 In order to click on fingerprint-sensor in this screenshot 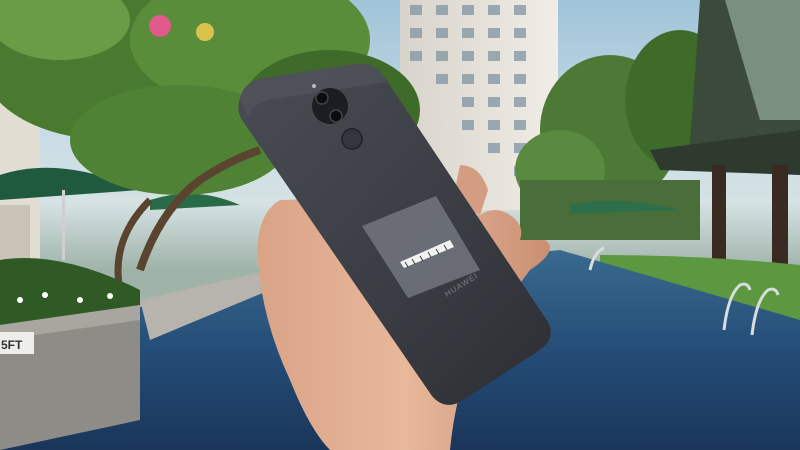, I will do `click(352, 139)`.